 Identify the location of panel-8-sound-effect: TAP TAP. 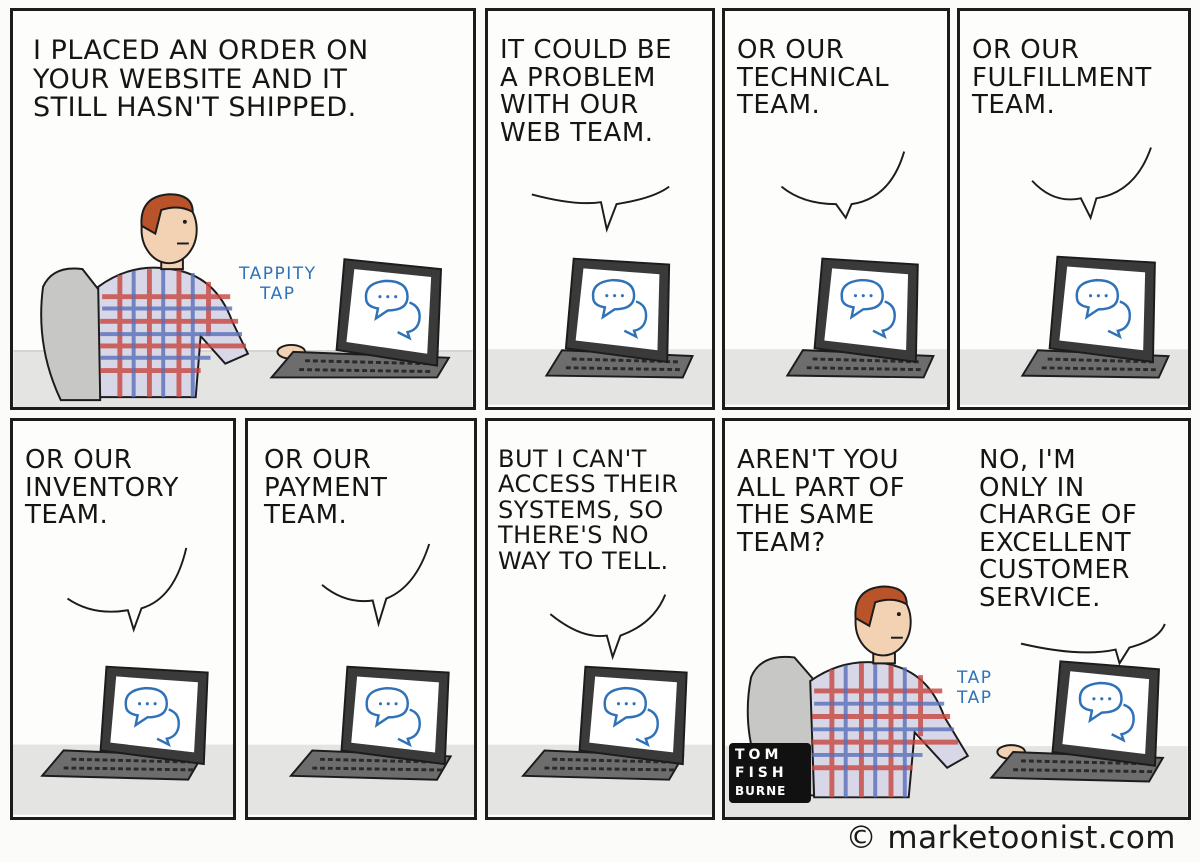
(975, 688).